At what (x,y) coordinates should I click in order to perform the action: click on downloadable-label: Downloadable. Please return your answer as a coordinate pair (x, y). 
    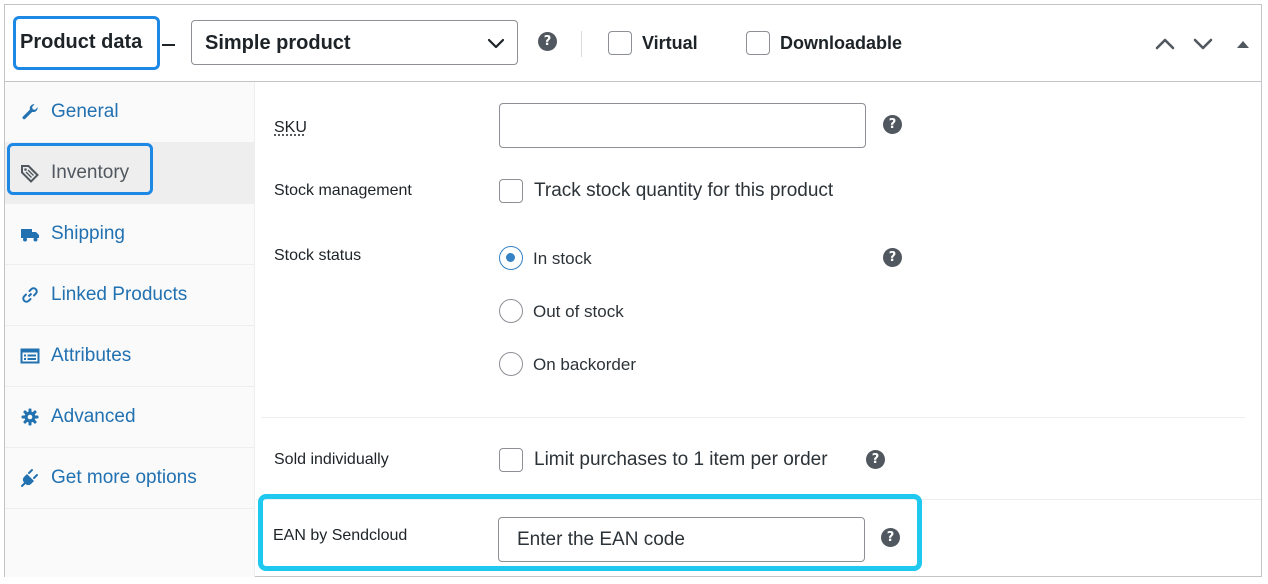
    Looking at the image, I should click on (841, 43).